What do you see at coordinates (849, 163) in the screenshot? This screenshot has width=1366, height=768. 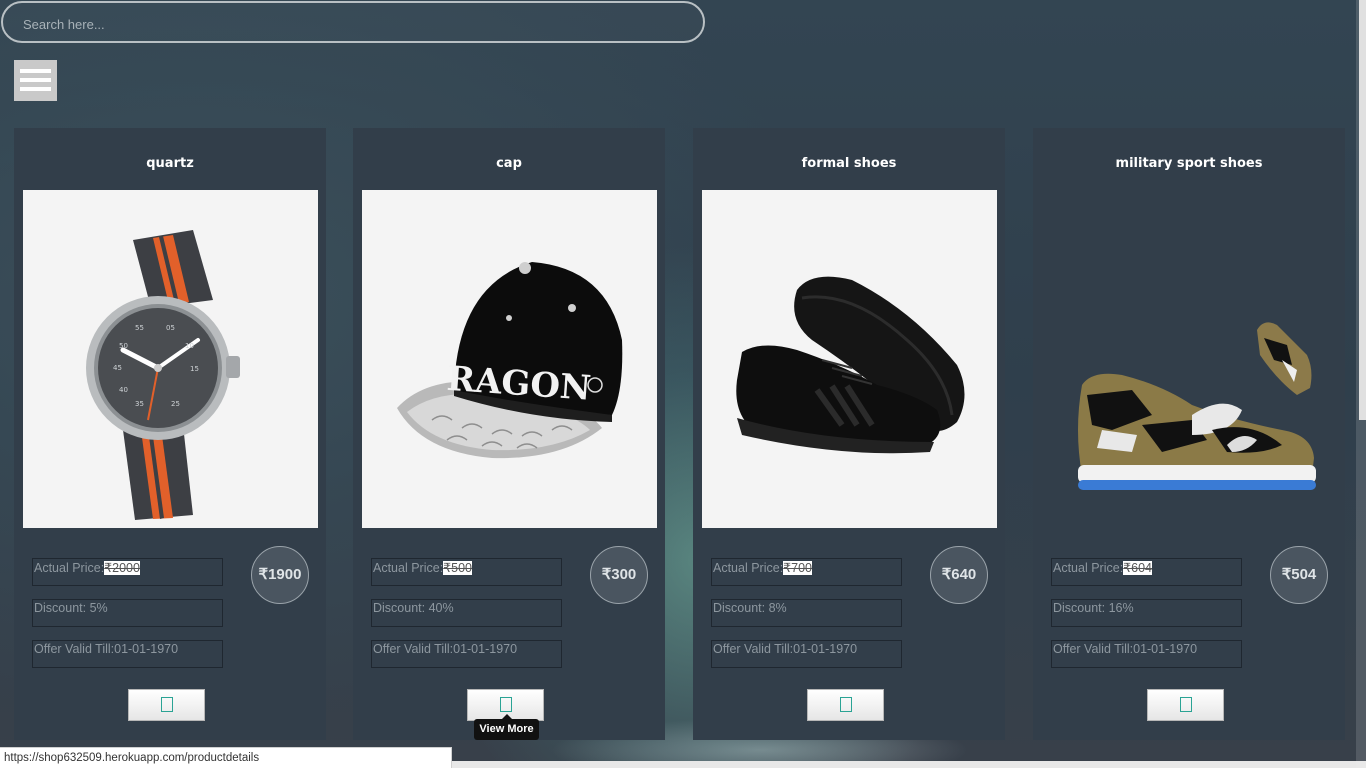 I see `product-title: formal shoes` at bounding box center [849, 163].